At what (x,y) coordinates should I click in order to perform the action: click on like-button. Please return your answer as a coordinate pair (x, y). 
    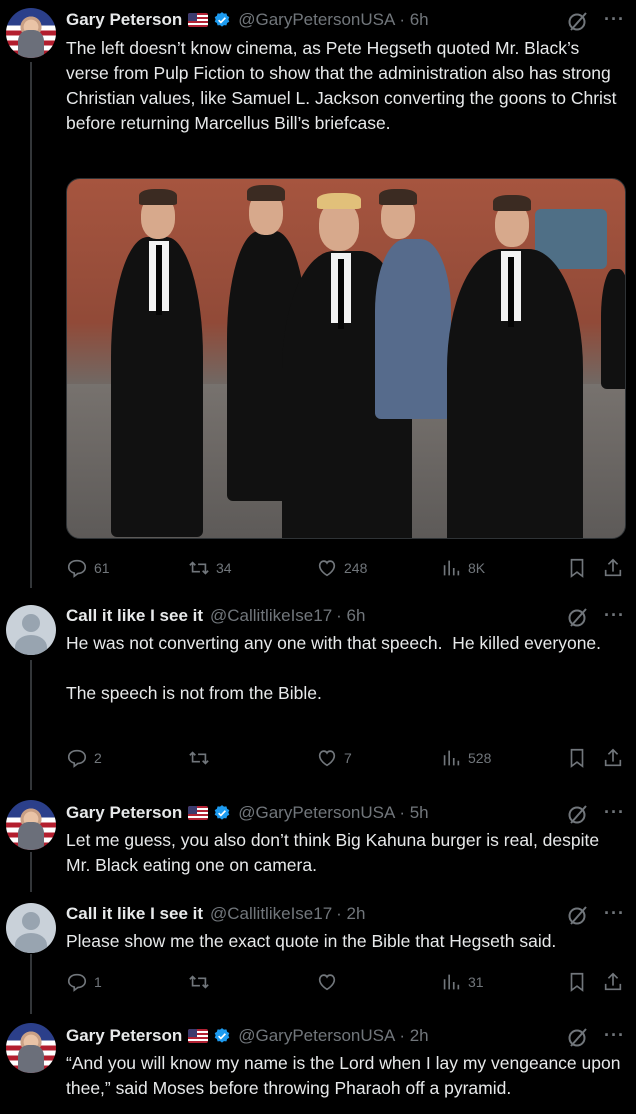
    Looking at the image, I should click on (330, 982).